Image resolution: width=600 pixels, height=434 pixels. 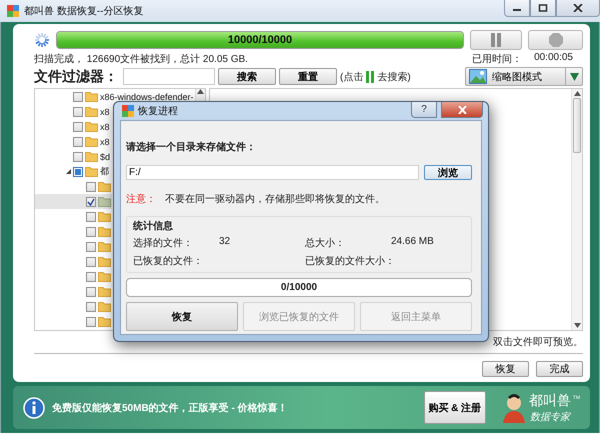 What do you see at coordinates (169, 76) in the screenshot?
I see `filter-field` at bounding box center [169, 76].